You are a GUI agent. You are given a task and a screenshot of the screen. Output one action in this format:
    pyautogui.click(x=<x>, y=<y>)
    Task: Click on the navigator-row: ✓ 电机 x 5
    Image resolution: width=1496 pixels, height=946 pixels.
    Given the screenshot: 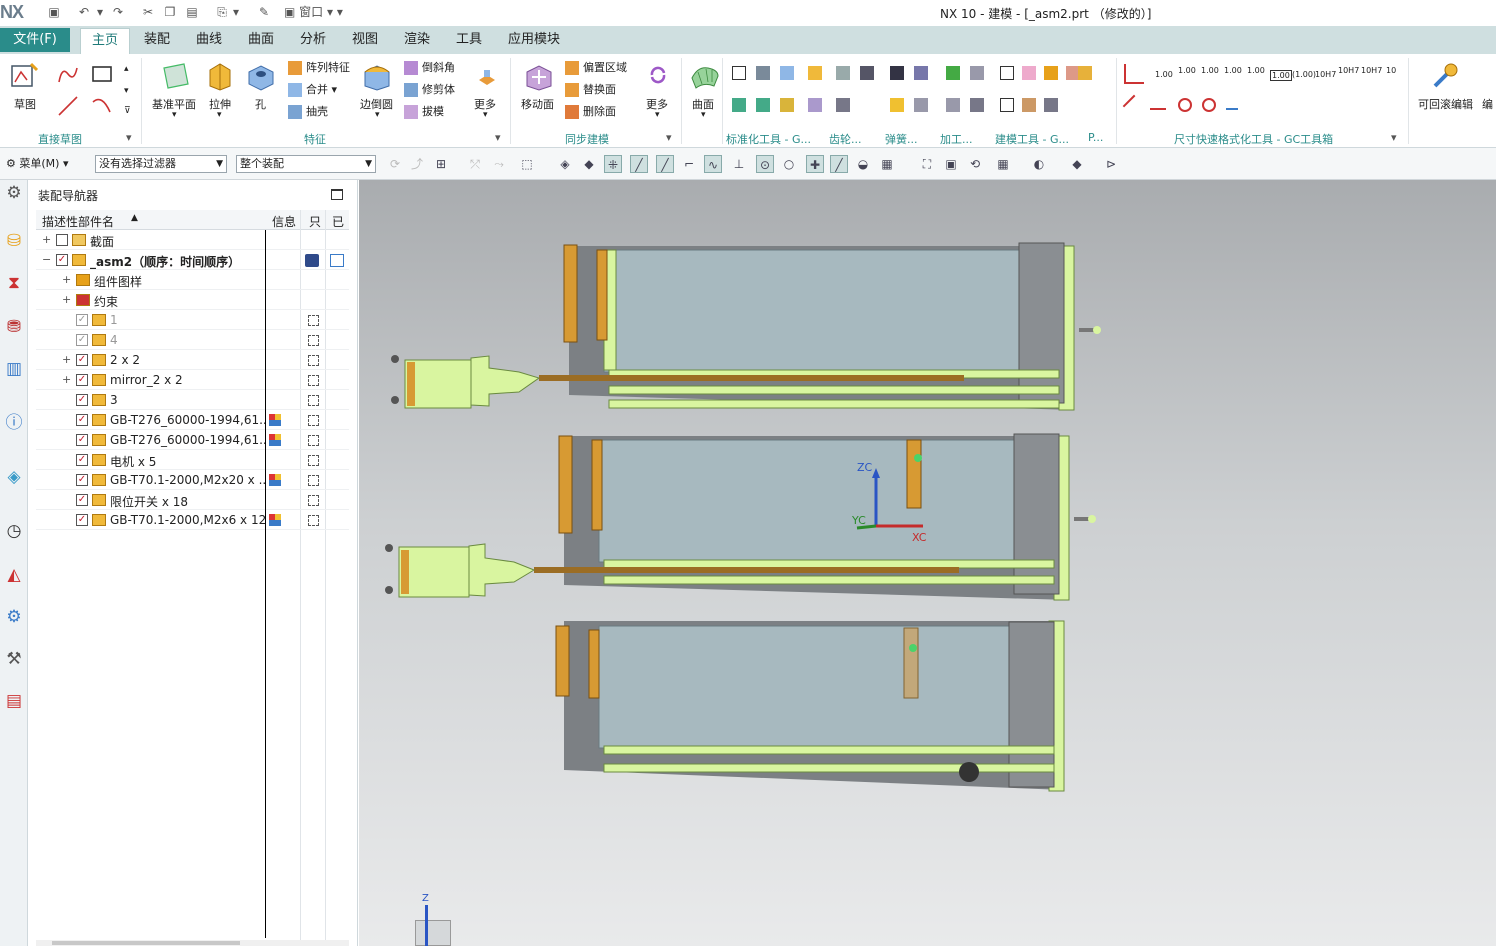 What is the action you would take?
    pyautogui.click(x=192, y=460)
    